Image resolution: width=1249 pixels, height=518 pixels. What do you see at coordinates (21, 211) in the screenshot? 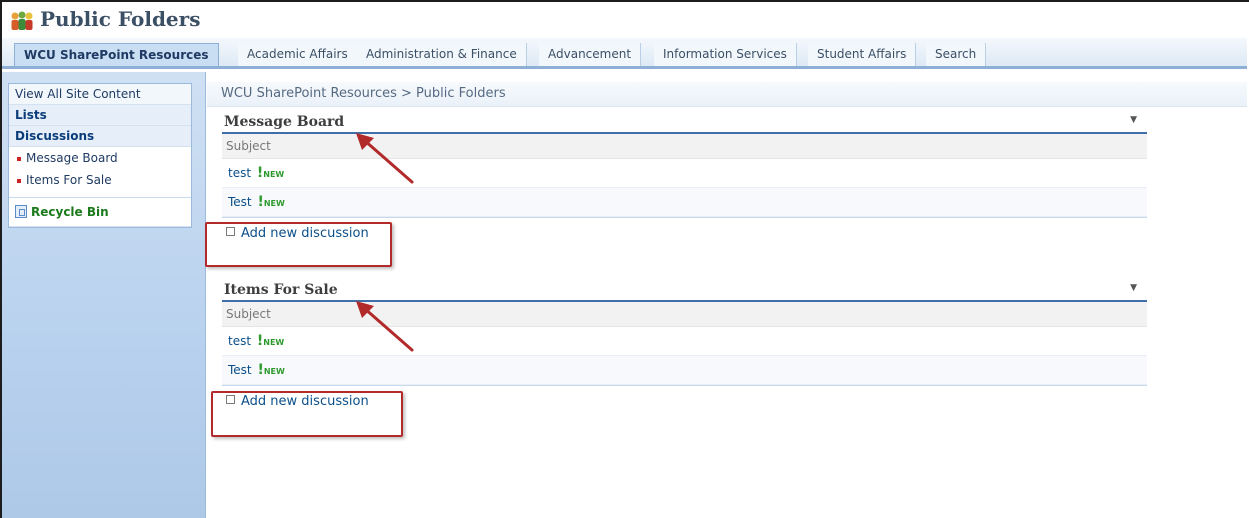
I see `recycle-bin-icon` at bounding box center [21, 211].